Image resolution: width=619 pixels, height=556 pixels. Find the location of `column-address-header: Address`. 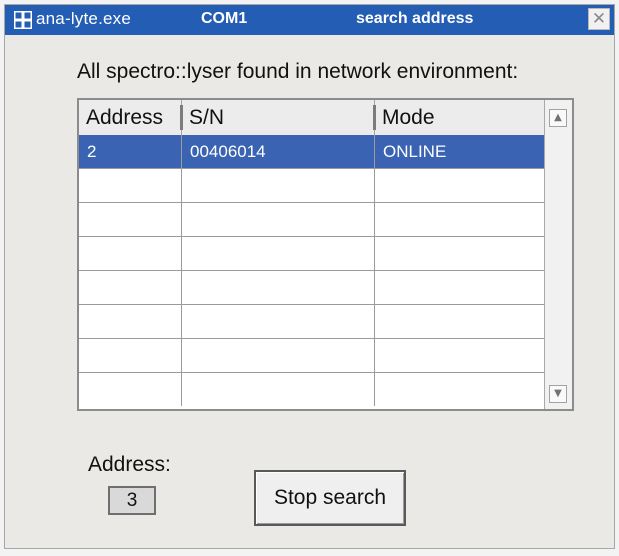

column-address-header: Address is located at coordinates (130, 117).